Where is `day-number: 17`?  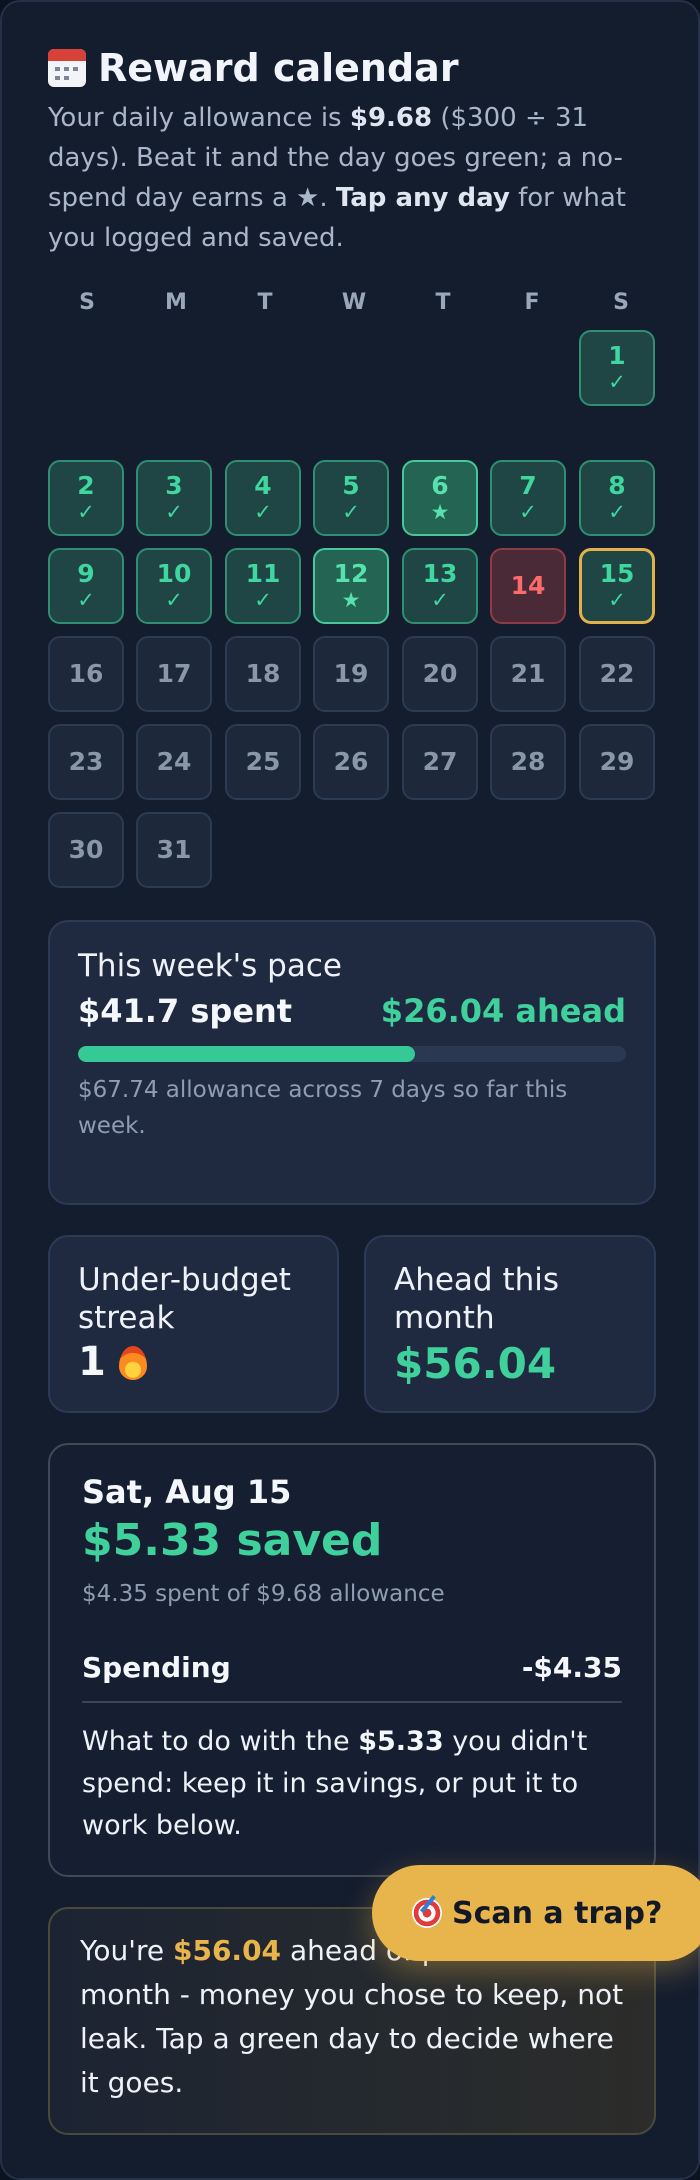
day-number: 17 is located at coordinates (174, 673).